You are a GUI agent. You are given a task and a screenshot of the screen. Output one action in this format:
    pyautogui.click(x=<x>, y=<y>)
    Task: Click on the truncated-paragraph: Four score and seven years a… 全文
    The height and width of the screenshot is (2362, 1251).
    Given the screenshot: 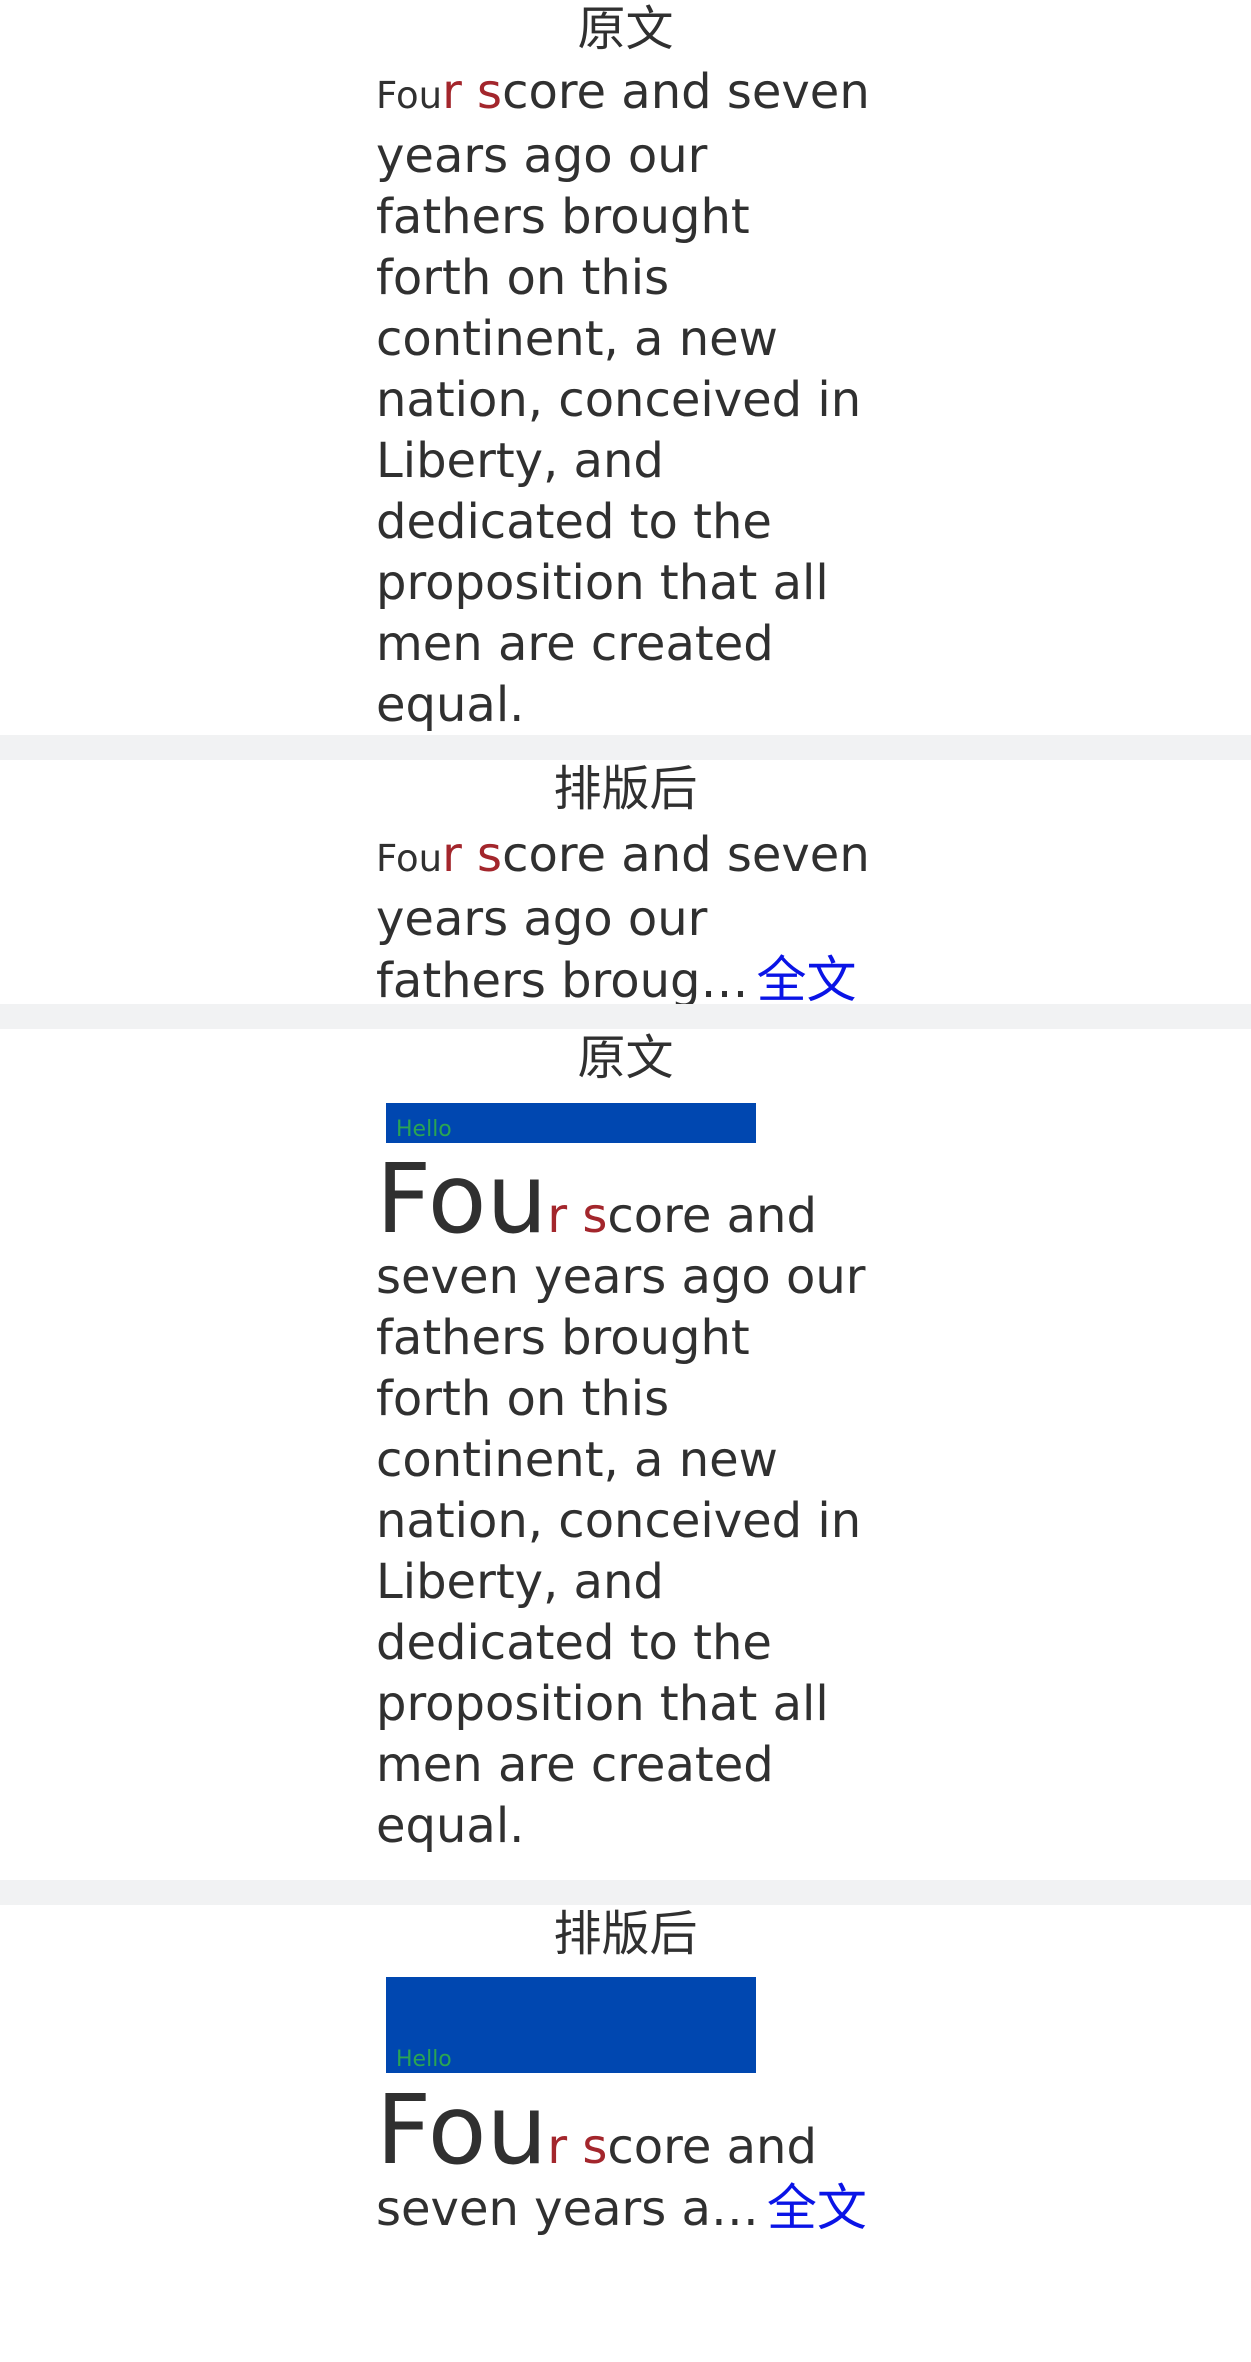 What is the action you would take?
    pyautogui.click(x=626, y=2161)
    